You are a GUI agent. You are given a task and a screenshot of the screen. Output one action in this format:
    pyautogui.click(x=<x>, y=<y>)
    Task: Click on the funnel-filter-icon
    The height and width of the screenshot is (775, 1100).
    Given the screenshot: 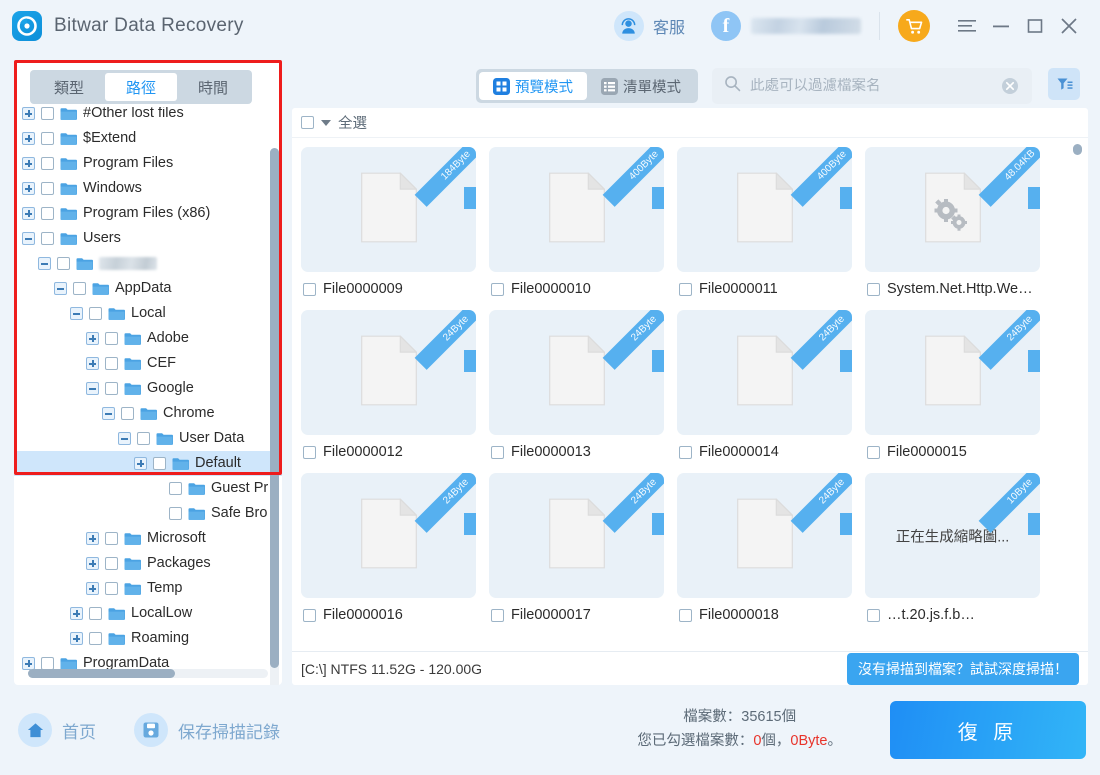 What is the action you would take?
    pyautogui.click(x=1064, y=84)
    